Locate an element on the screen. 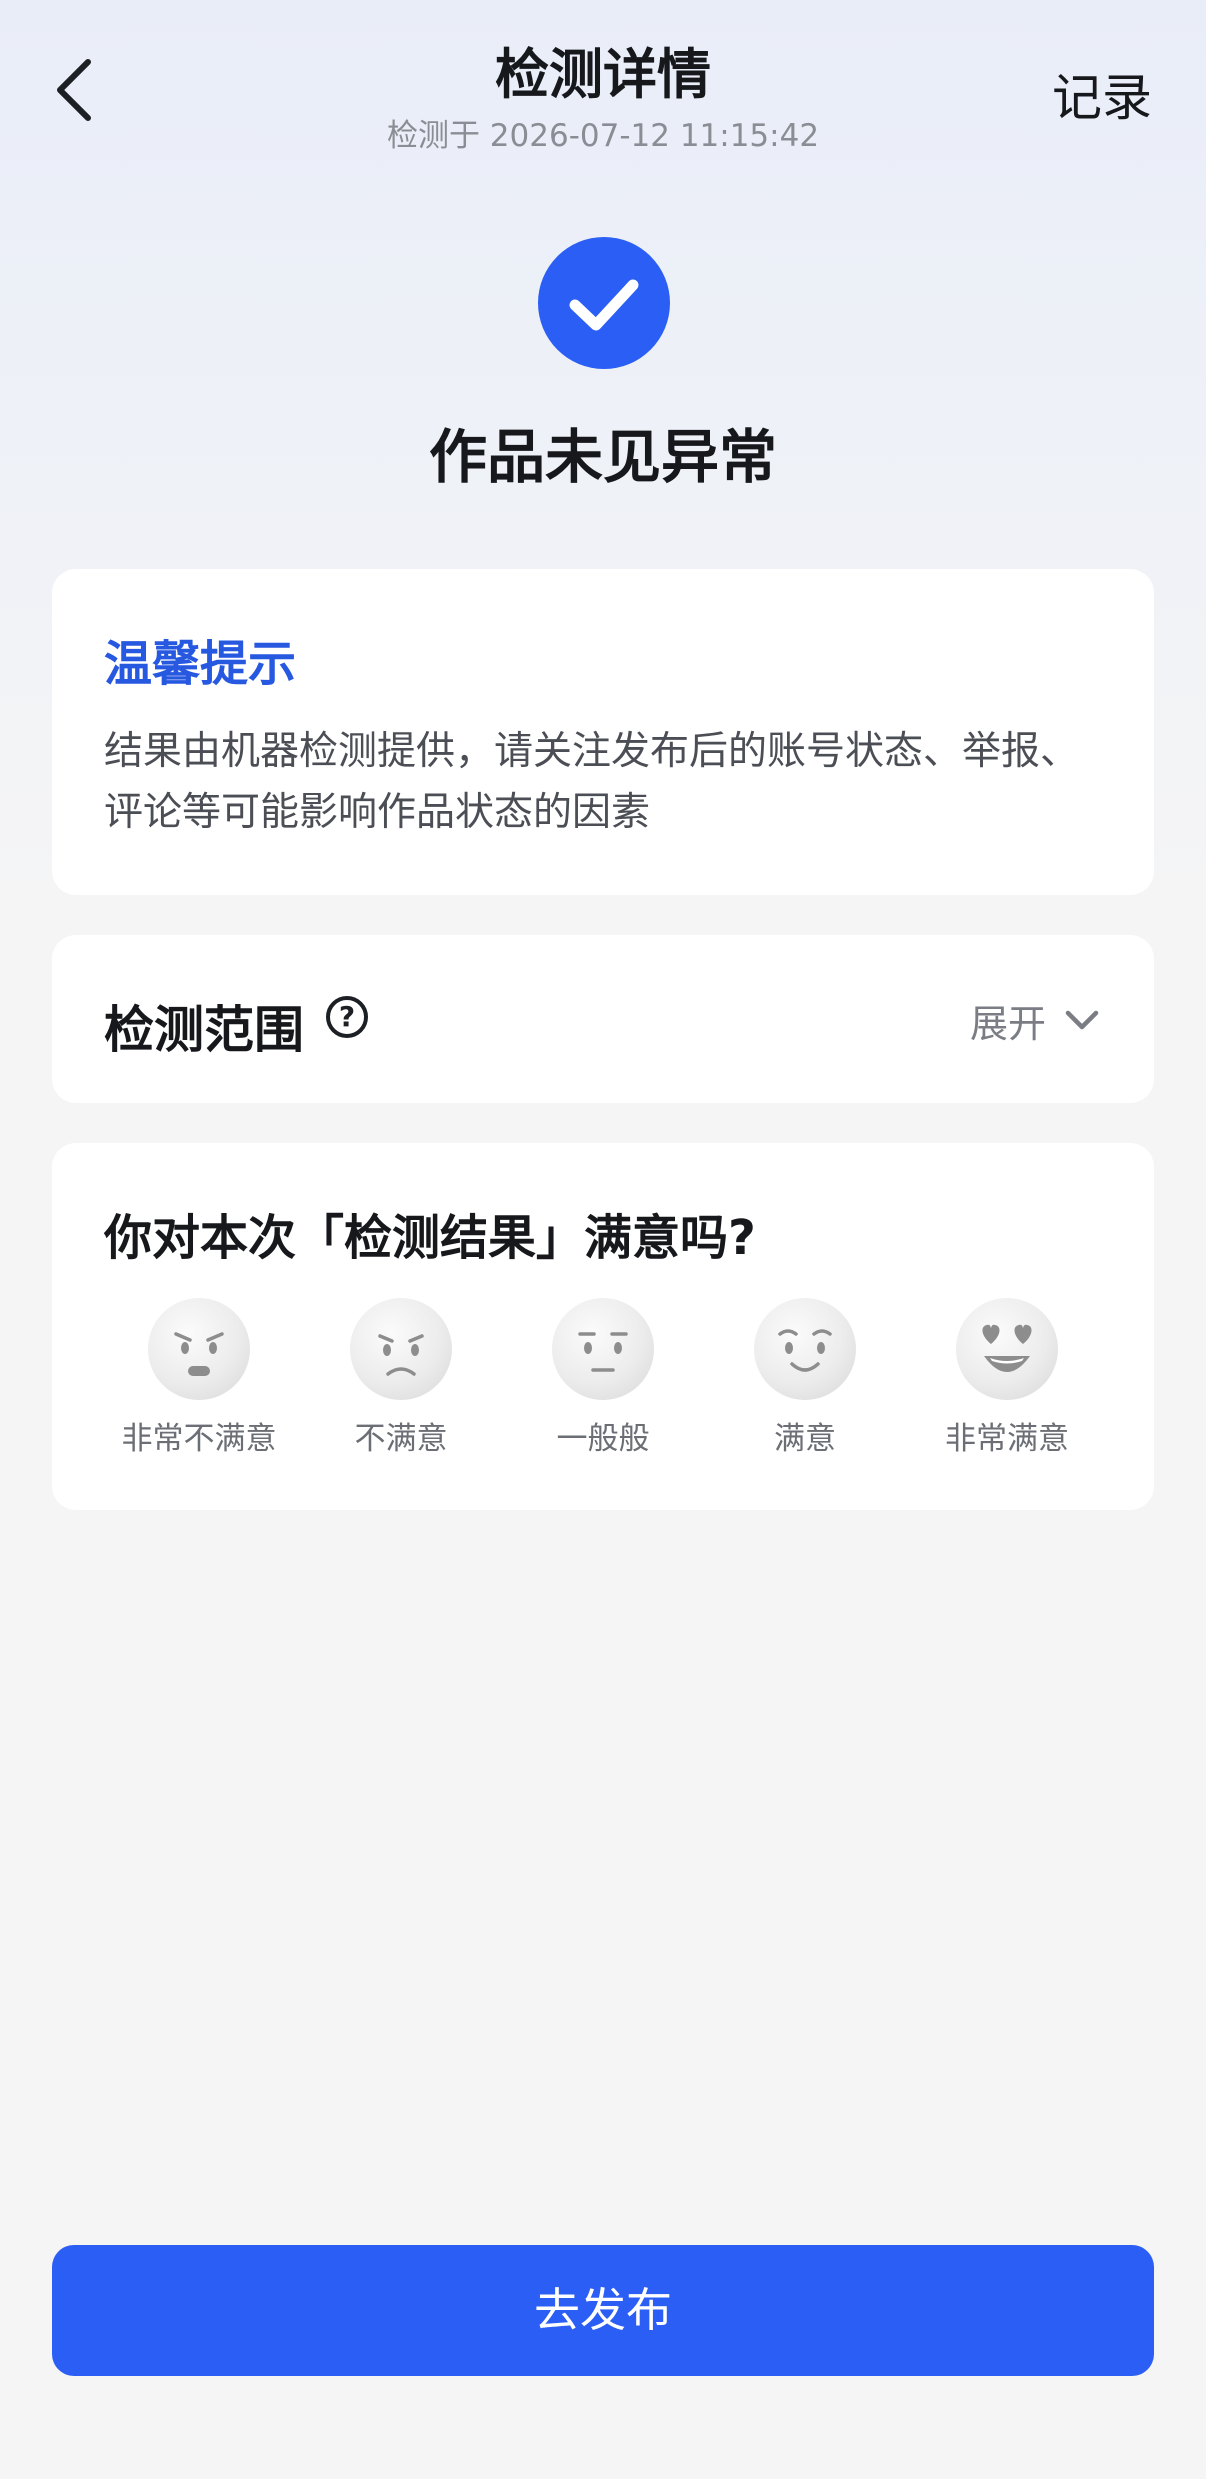 The width and height of the screenshot is (1206, 2479). rating-option-satisfied: 满意 is located at coordinates (805, 1383).